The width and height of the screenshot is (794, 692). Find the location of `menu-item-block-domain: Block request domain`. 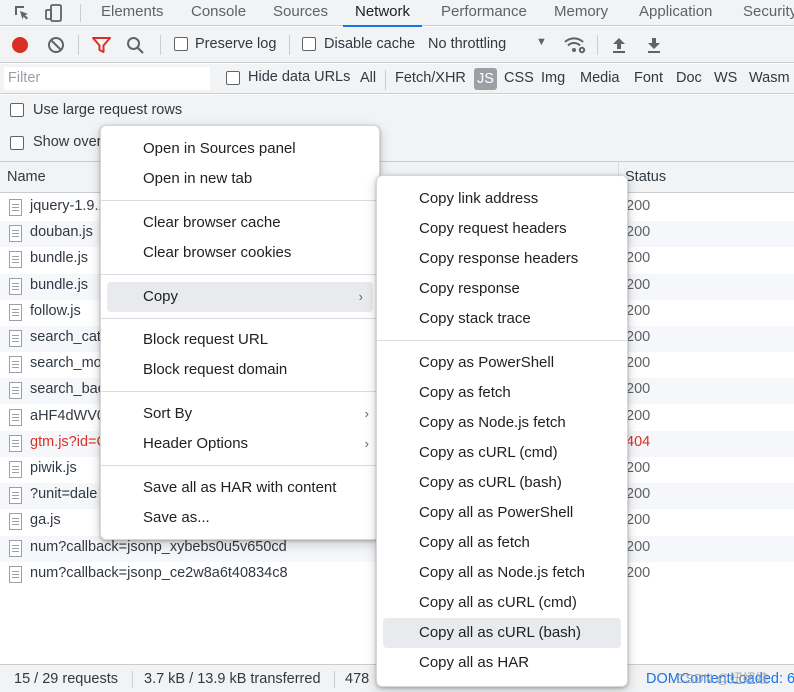

menu-item-block-domain: Block request domain is located at coordinates (240, 370).